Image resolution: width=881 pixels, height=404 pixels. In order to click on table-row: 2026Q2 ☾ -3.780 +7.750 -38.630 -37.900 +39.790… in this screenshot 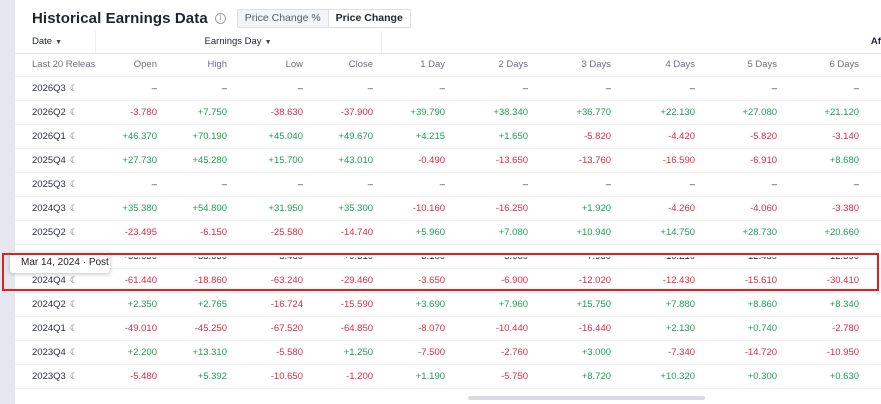, I will do `click(448, 112)`.